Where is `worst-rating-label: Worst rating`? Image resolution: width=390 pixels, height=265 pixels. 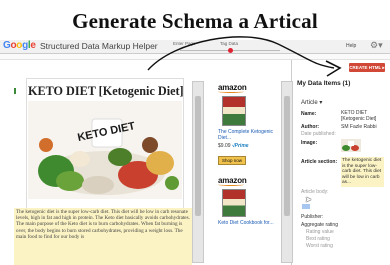
worst-rating-label: Worst rating is located at coordinates (319, 246).